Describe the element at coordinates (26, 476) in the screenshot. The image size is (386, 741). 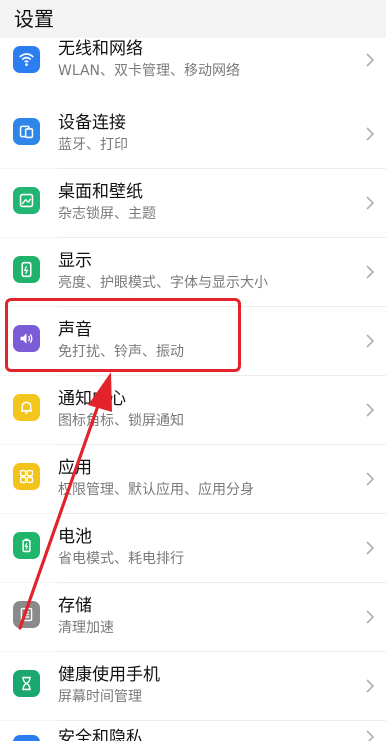
I see `apps-icon` at that location.